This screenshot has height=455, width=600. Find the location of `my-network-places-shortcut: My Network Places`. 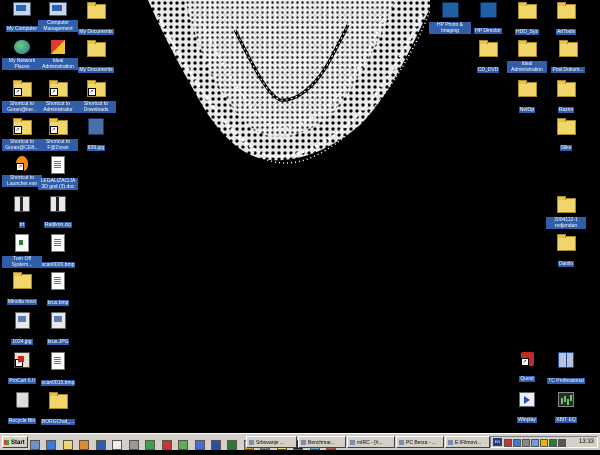

my-network-places-shortcut: My Network Places is located at coordinates (22, 56).